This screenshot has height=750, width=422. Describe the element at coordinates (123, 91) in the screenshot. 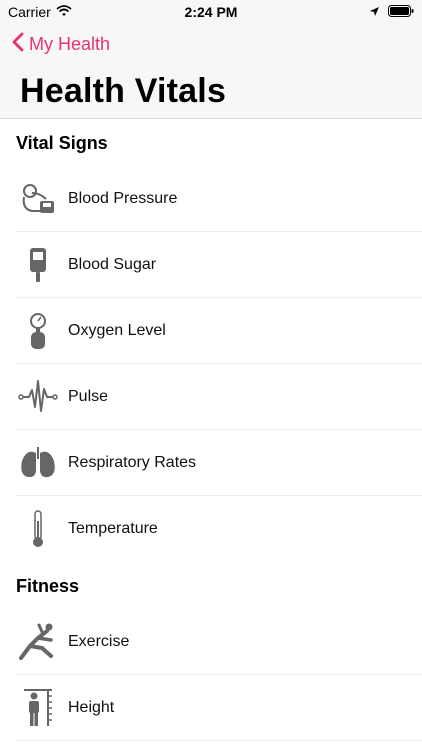

I see `page-title: Health Vitals` at that location.